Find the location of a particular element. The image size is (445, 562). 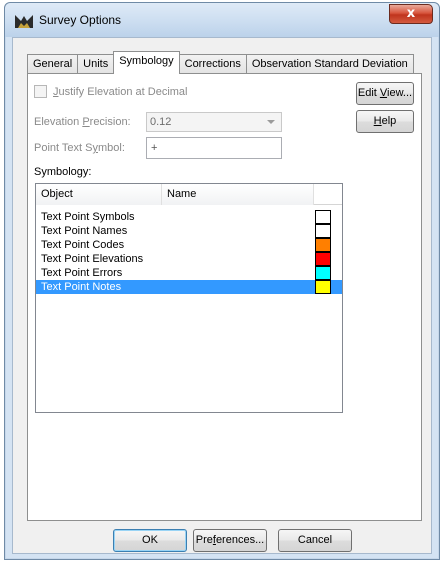

list-item: Text Point Symbols is located at coordinates (189, 217).